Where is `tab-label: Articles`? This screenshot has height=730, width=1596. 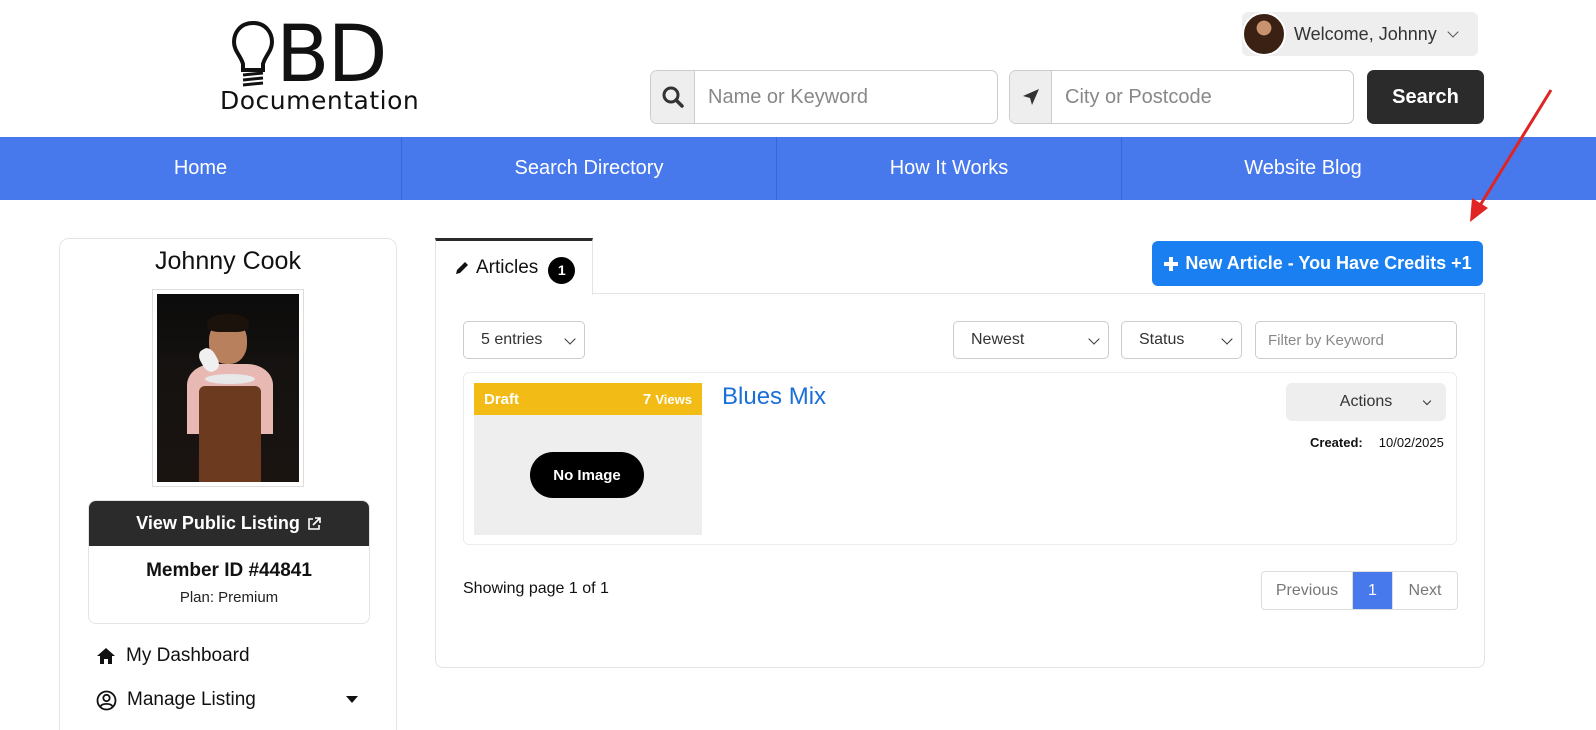 tab-label: Articles is located at coordinates (507, 267).